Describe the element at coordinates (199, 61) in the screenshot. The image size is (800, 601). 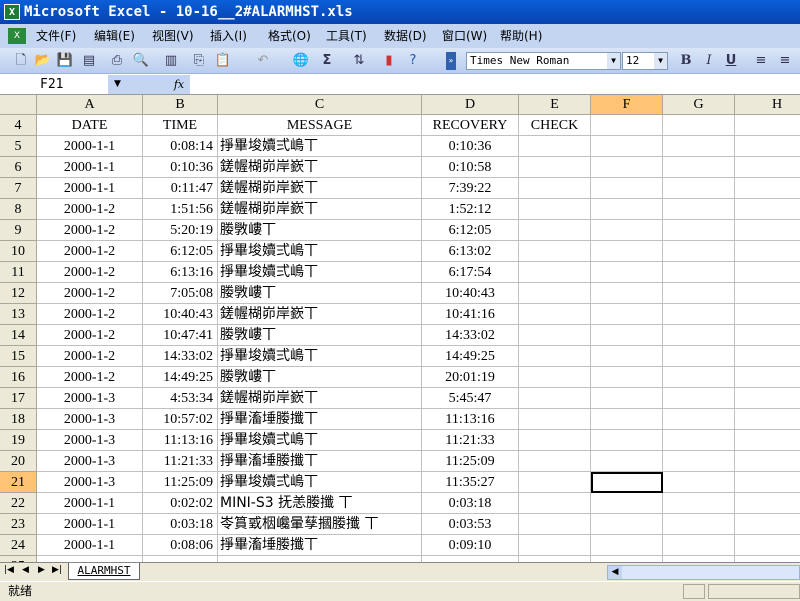
I see `copy-icon: ⎘` at that location.